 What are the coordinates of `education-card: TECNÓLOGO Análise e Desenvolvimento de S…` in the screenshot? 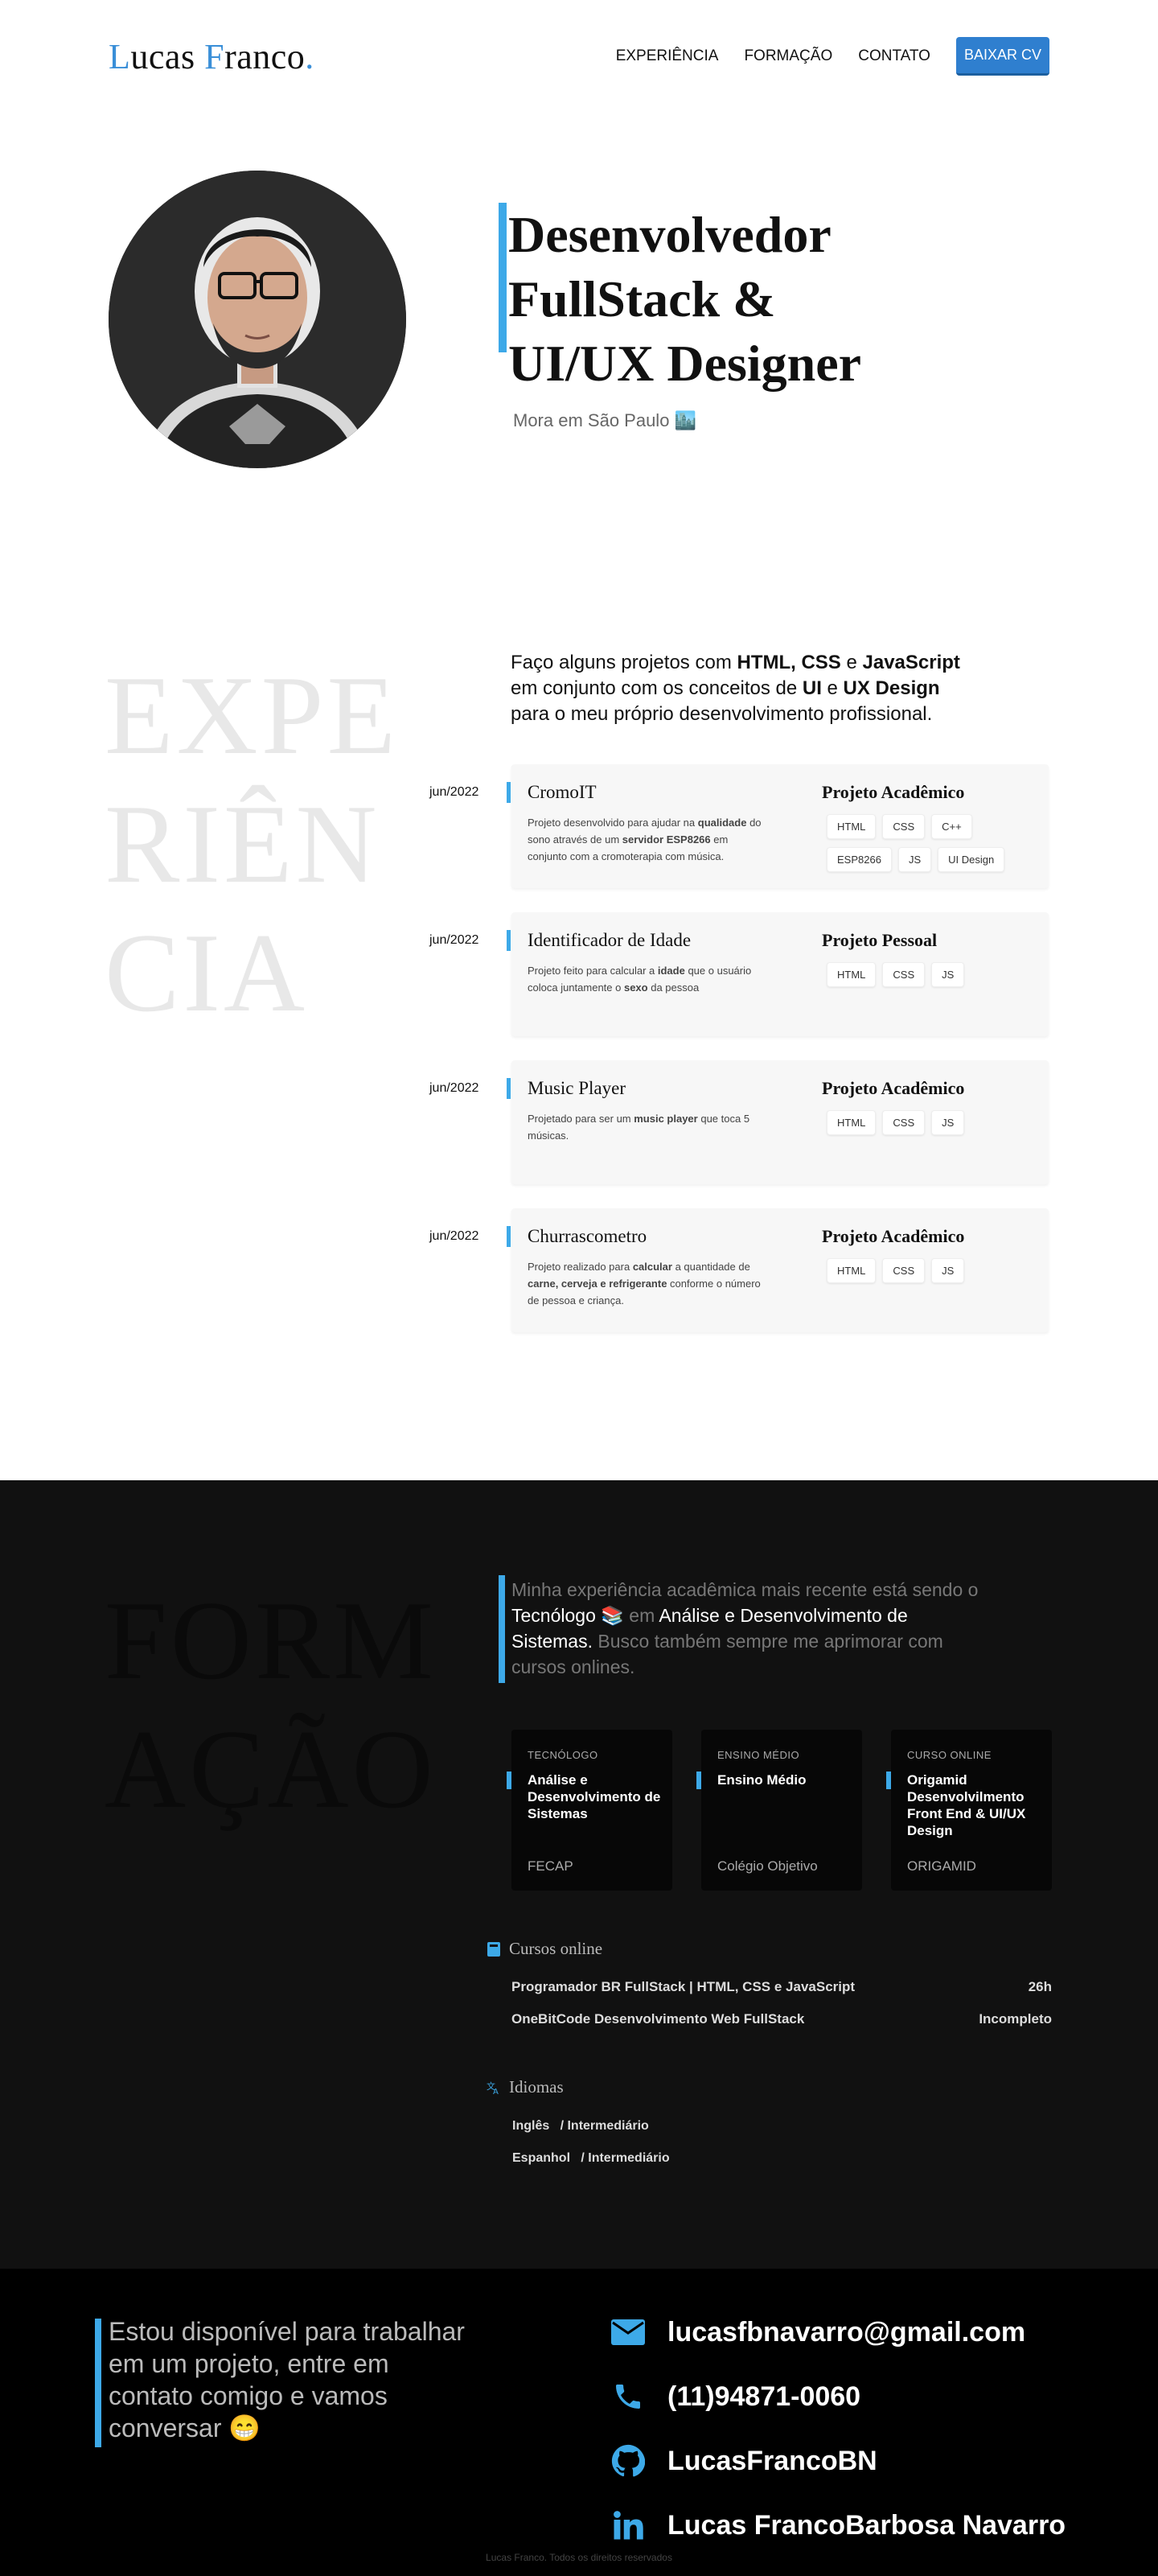 It's located at (589, 1810).